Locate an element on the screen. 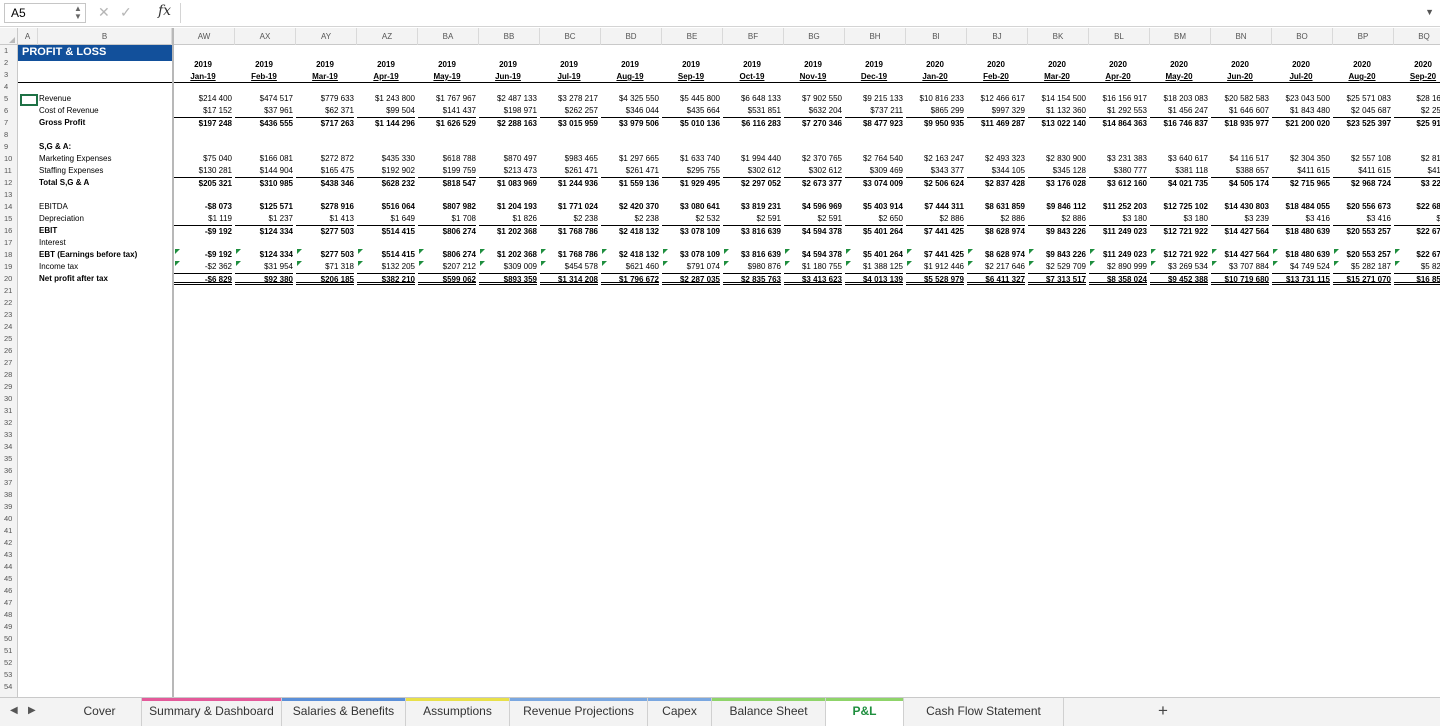 This screenshot has height=726, width=1440. tab-revenue-projections: Revenue Projections is located at coordinates (579, 712).